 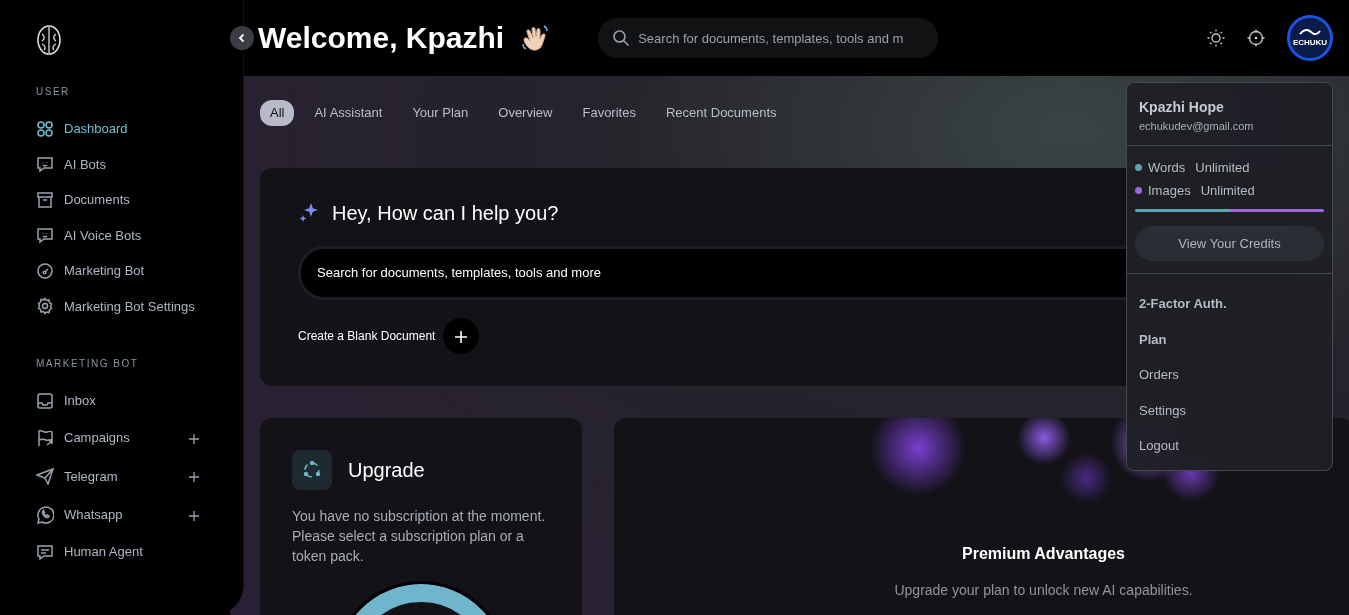 I want to click on sidebar-item: Marketing Bot, so click(x=121, y=271).